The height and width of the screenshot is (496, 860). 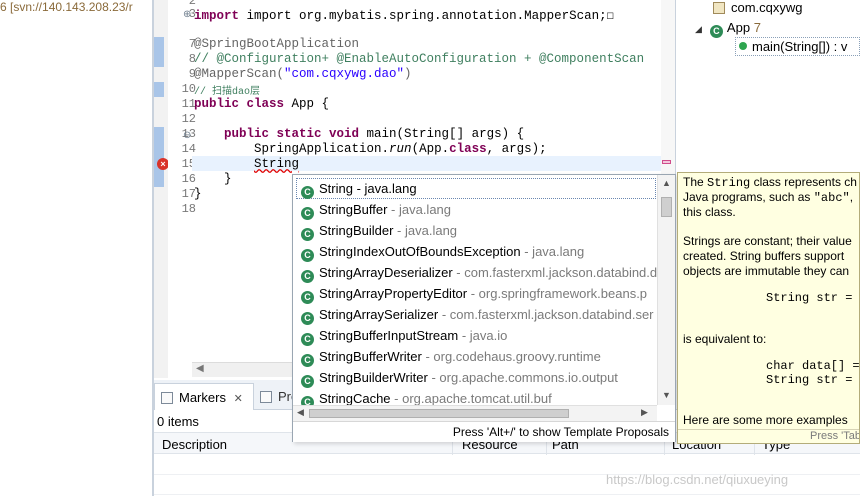 What do you see at coordinates (192, 14) in the screenshot?
I see `line-number: 3` at bounding box center [192, 14].